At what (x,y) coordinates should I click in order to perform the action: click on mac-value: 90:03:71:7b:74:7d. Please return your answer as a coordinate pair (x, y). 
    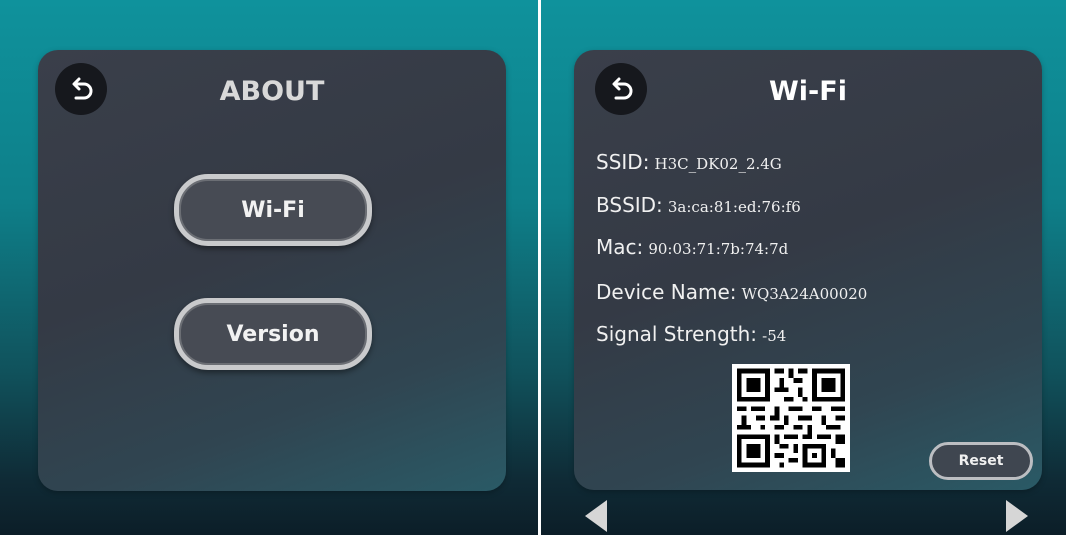
    Looking at the image, I should click on (718, 249).